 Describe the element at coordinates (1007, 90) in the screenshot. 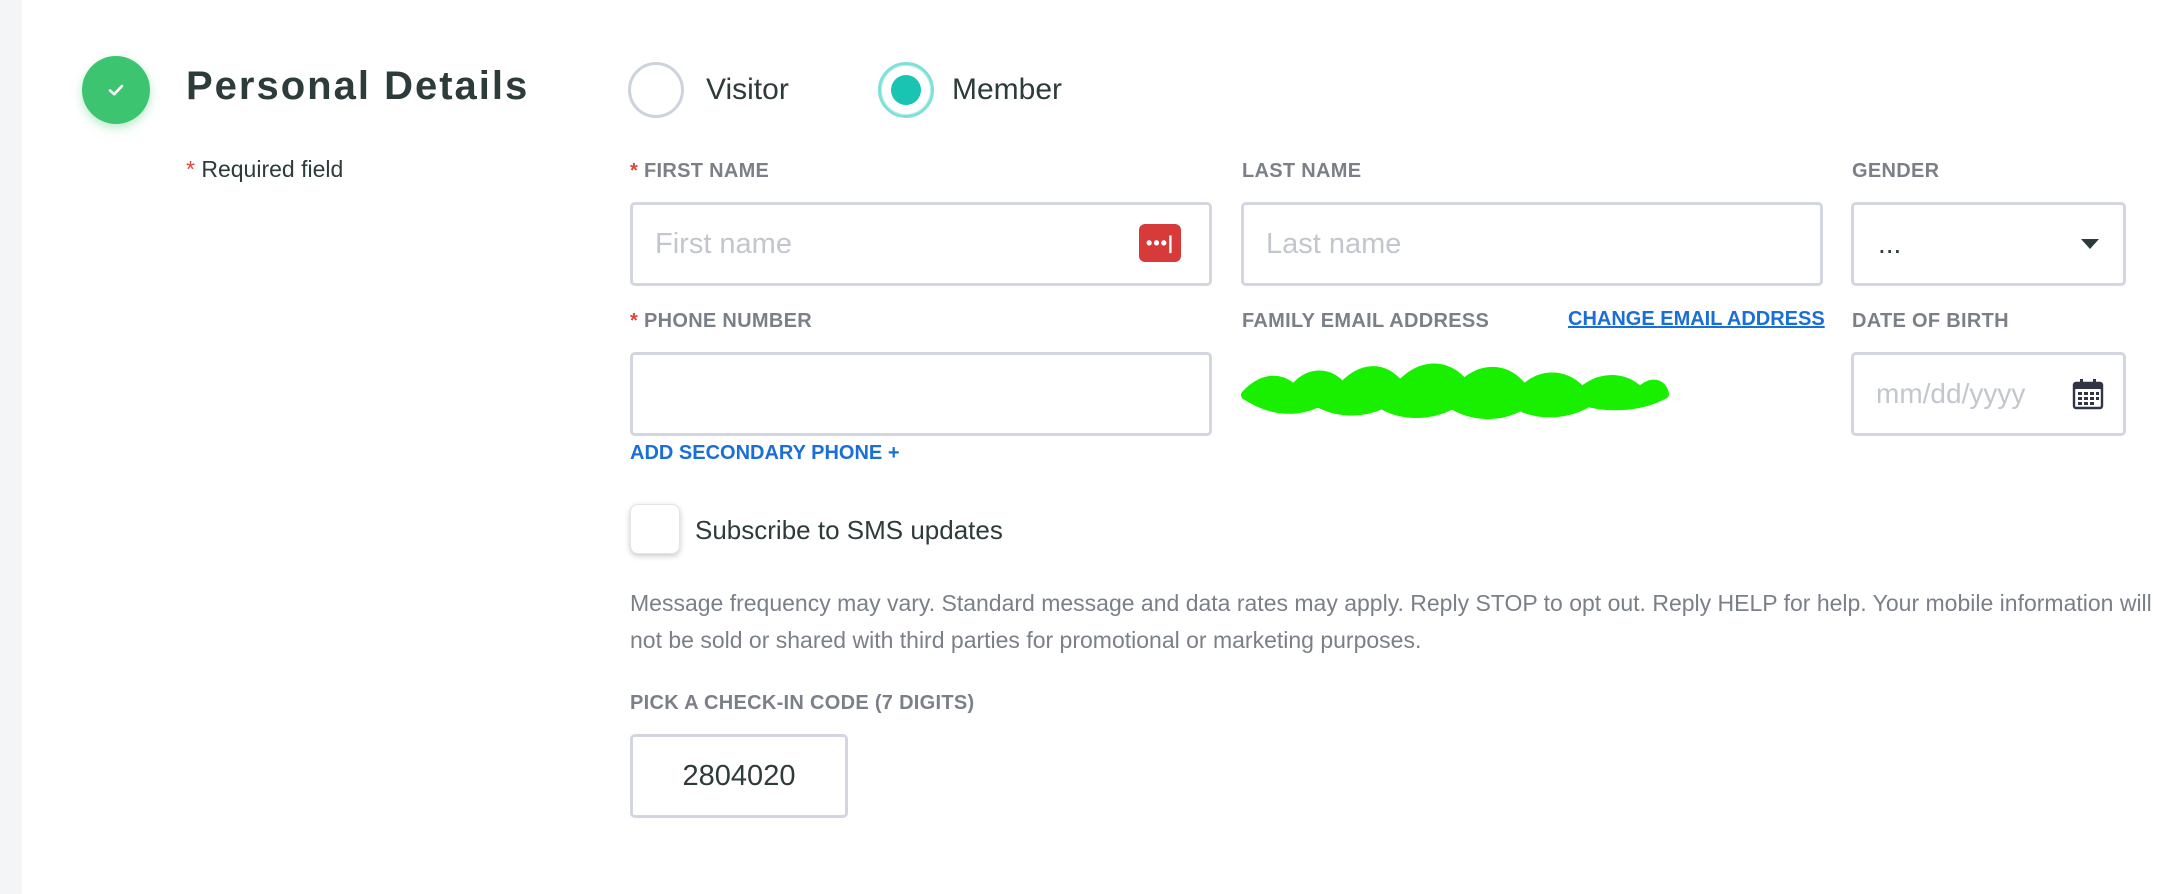

I see `member-radio-label: Member` at that location.